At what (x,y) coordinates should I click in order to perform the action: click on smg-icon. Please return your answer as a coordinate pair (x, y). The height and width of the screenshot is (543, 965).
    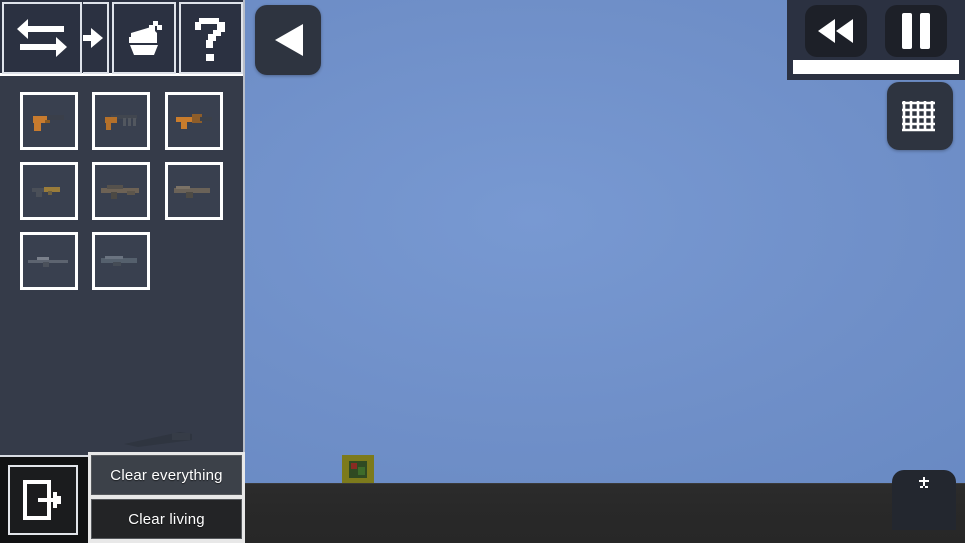
    Looking at the image, I should click on (121, 122).